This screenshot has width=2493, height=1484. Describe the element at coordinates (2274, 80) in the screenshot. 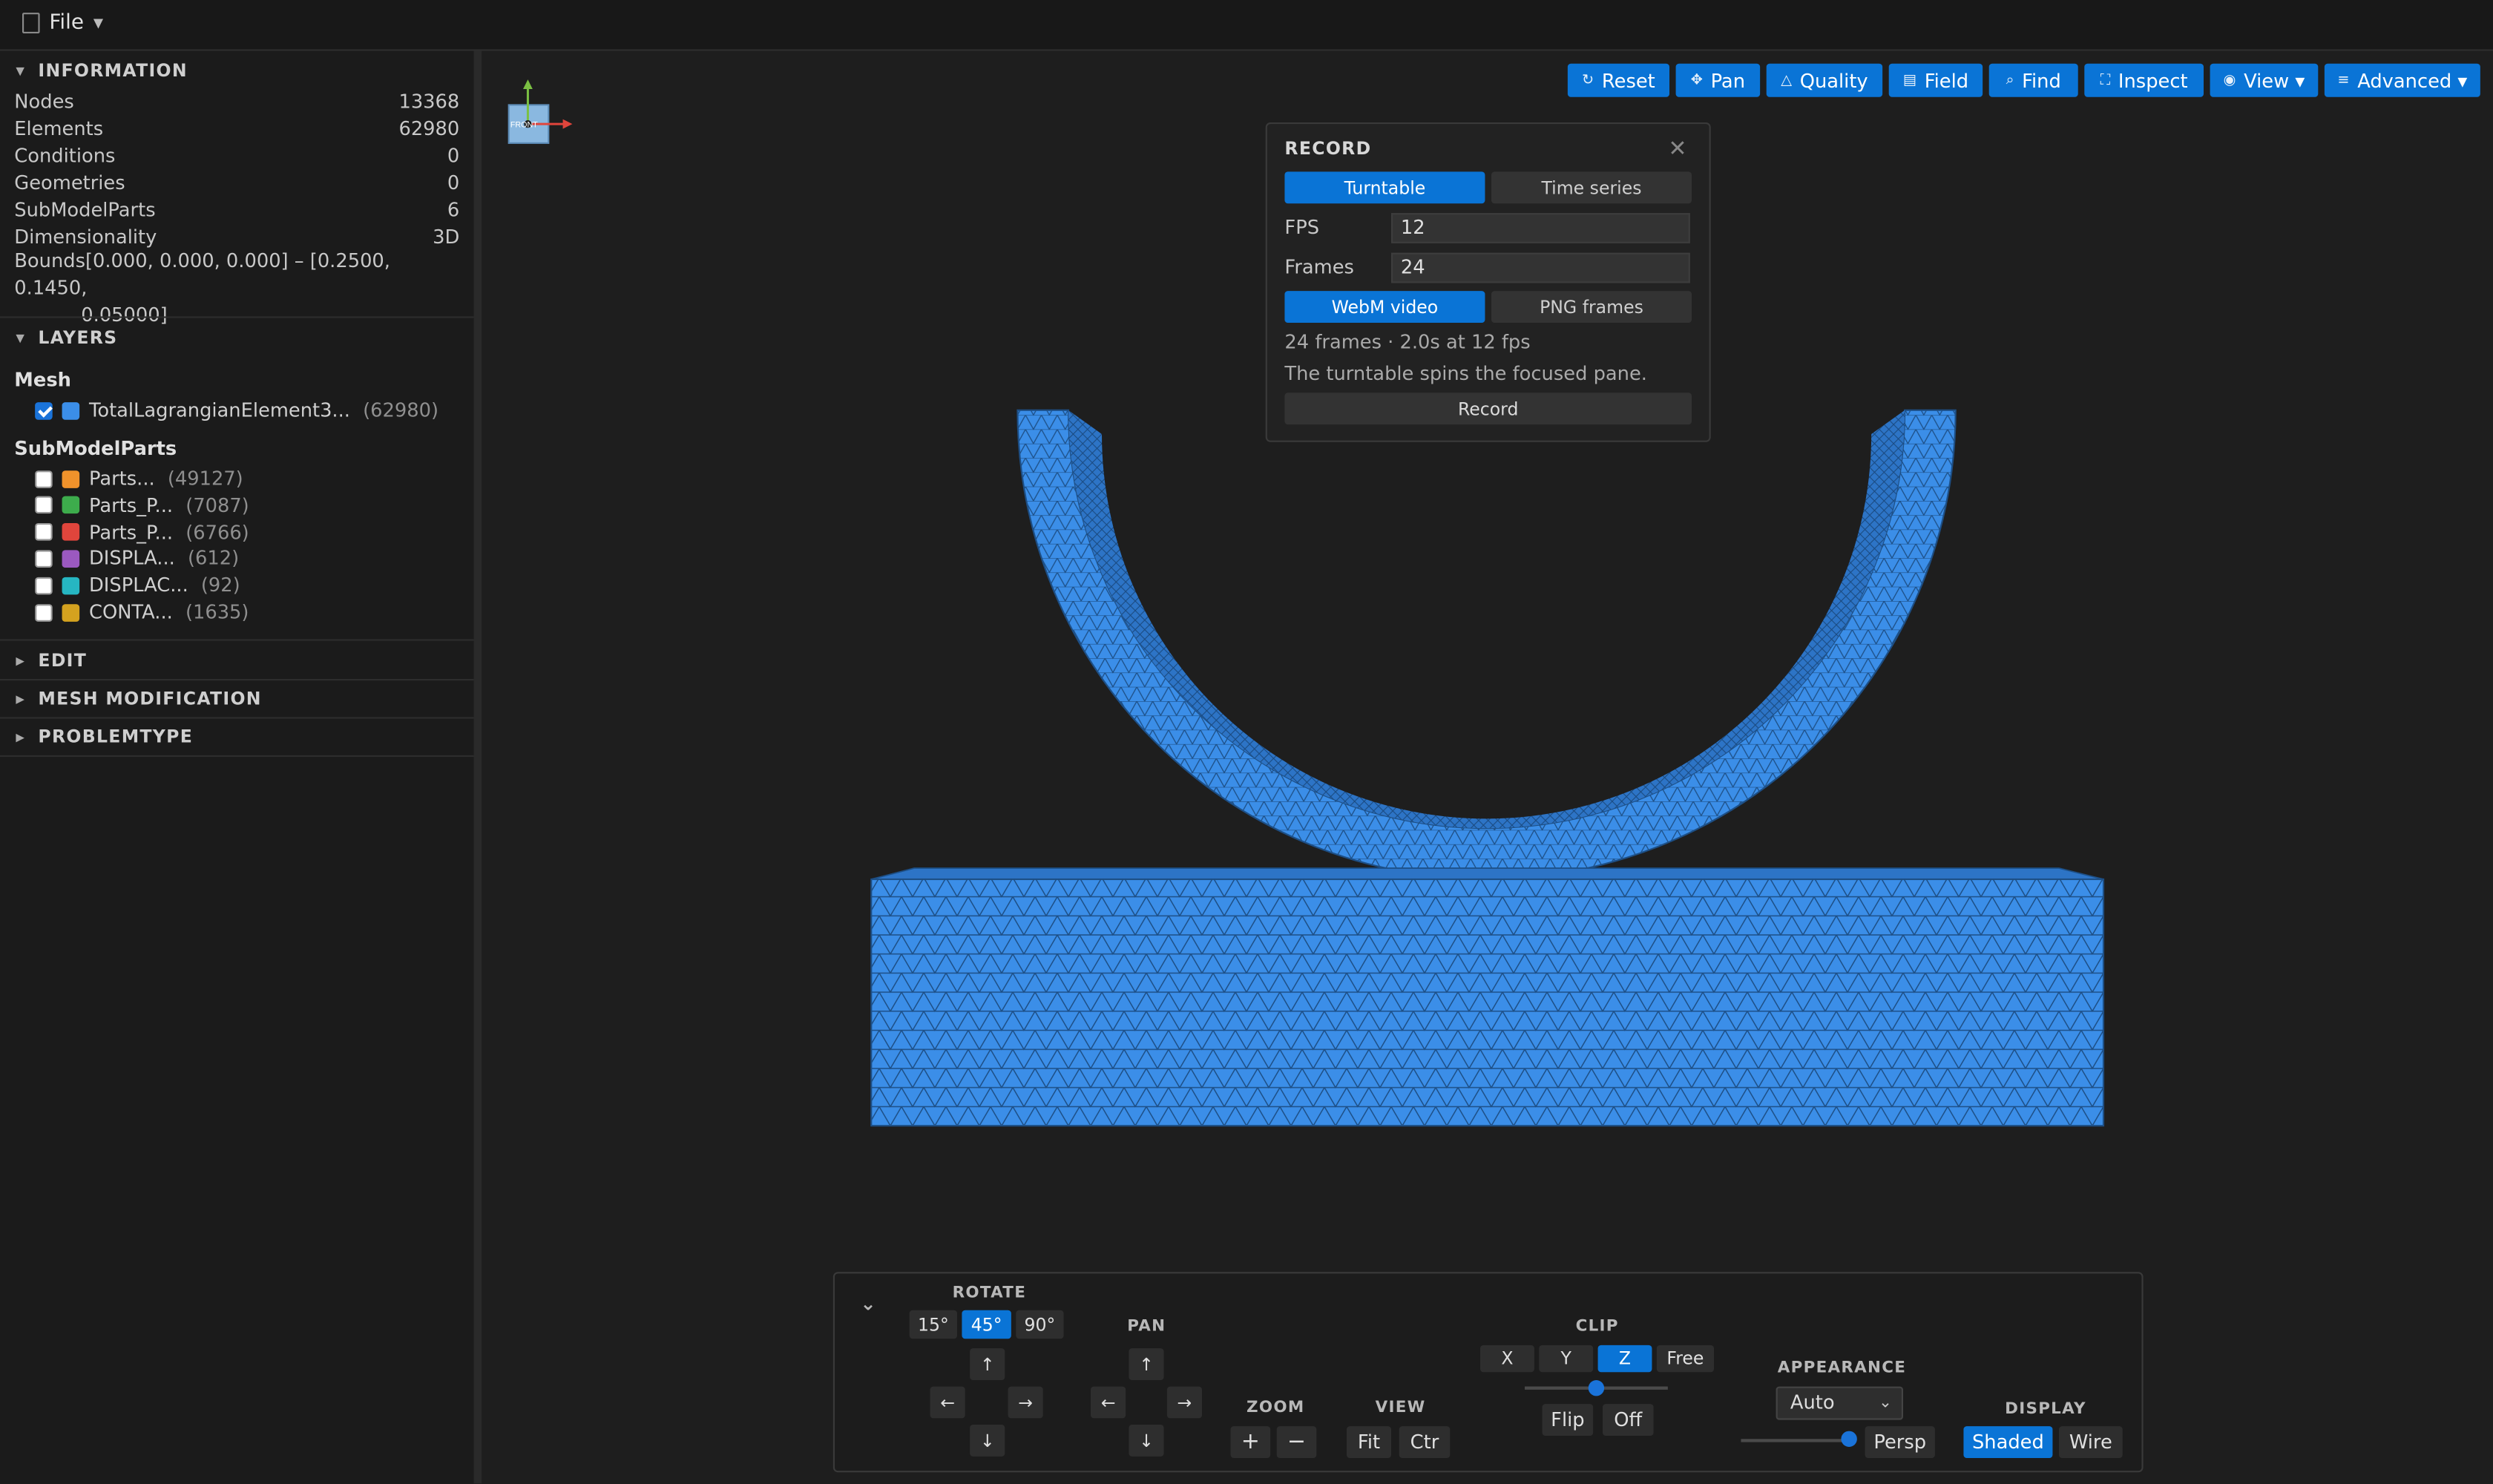

I see `toolbar-button-label: View ▾` at that location.